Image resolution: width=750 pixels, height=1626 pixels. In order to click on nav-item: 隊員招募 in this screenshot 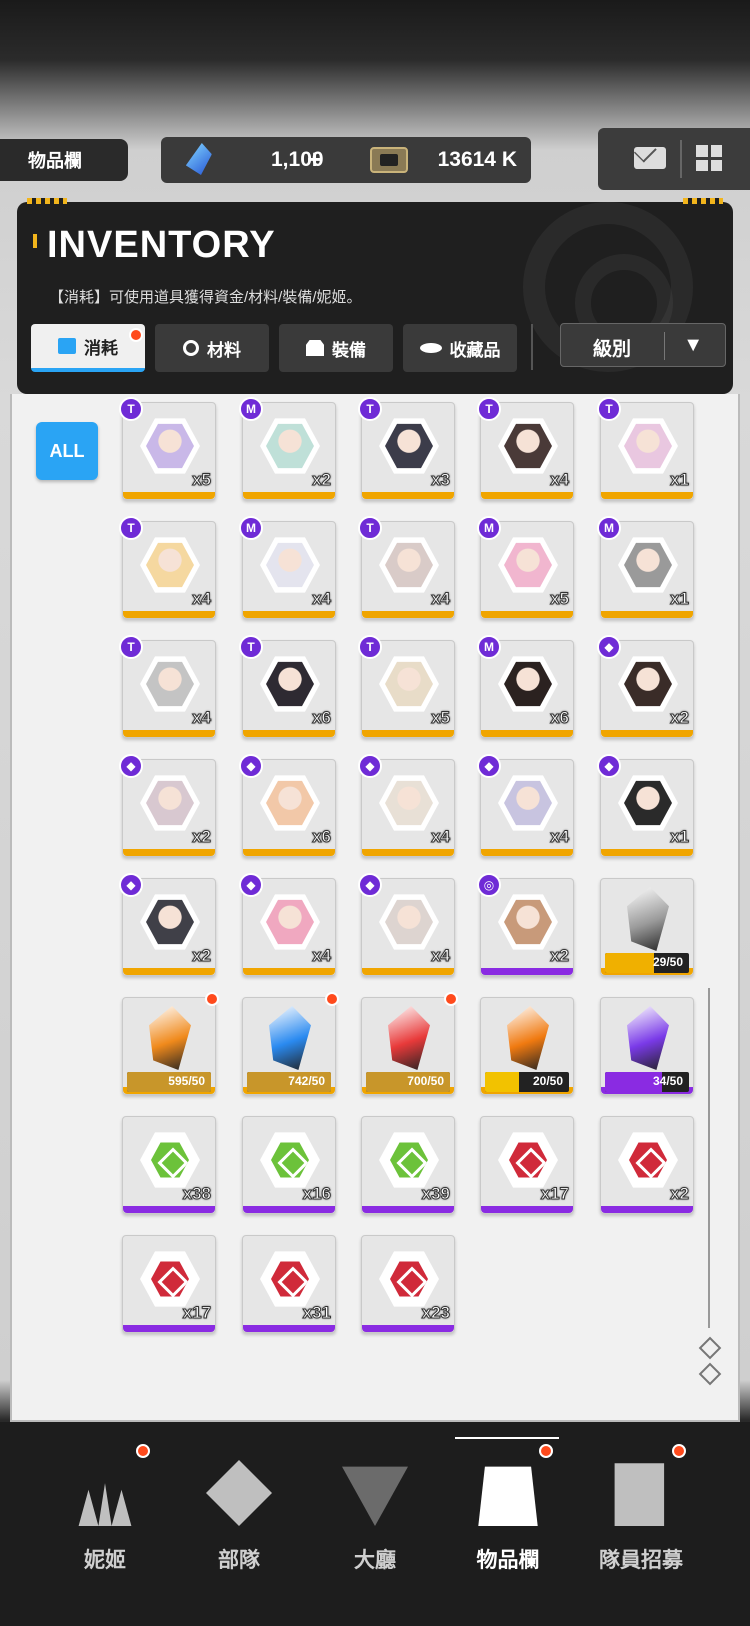, I will do `click(641, 1502)`.